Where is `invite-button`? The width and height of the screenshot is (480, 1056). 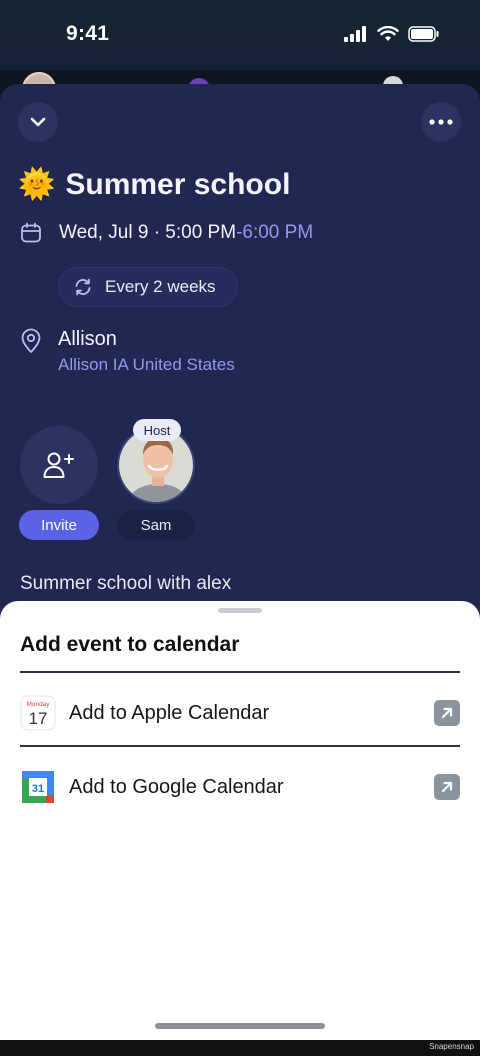
invite-button is located at coordinates (59, 465).